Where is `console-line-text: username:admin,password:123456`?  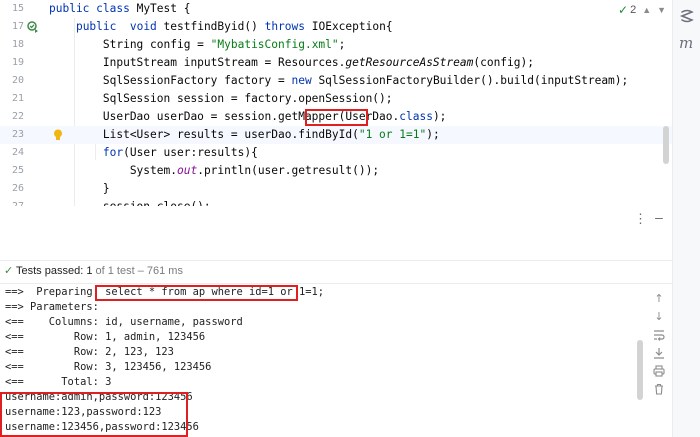
console-line-text: username:admin,password:123456 is located at coordinates (99, 397).